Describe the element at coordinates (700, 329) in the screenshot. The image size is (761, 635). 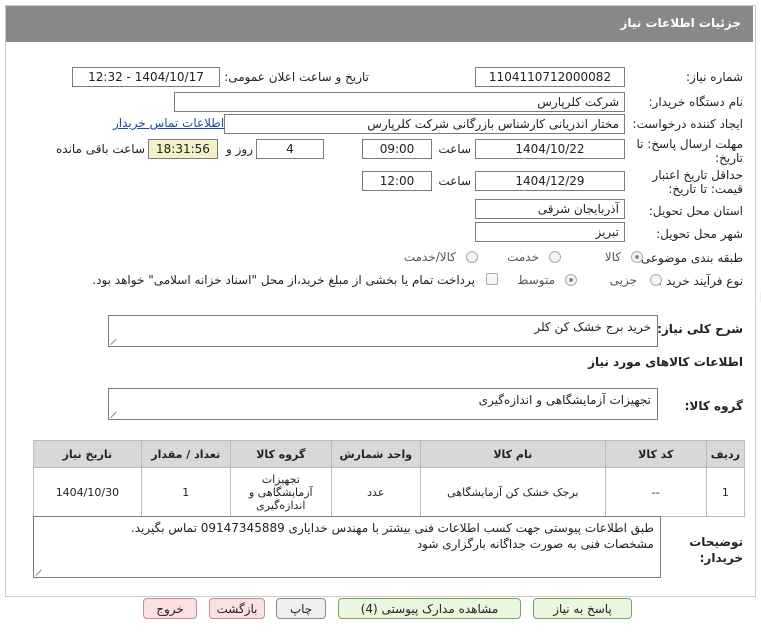
I see `description-label: شرح کلی نیاز:` at that location.